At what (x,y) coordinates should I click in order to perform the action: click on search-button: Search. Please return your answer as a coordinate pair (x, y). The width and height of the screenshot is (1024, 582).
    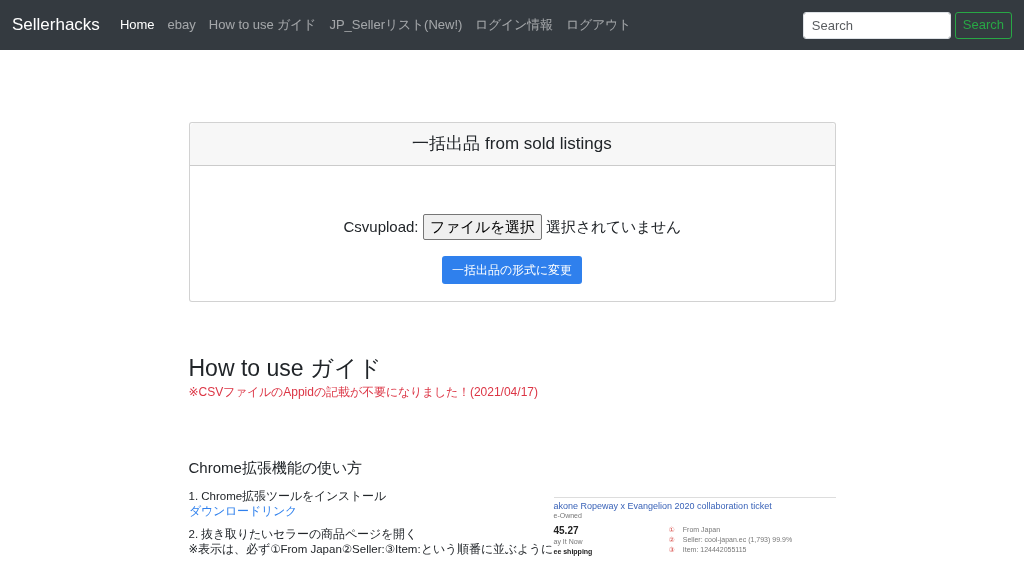
    Looking at the image, I should click on (983, 25).